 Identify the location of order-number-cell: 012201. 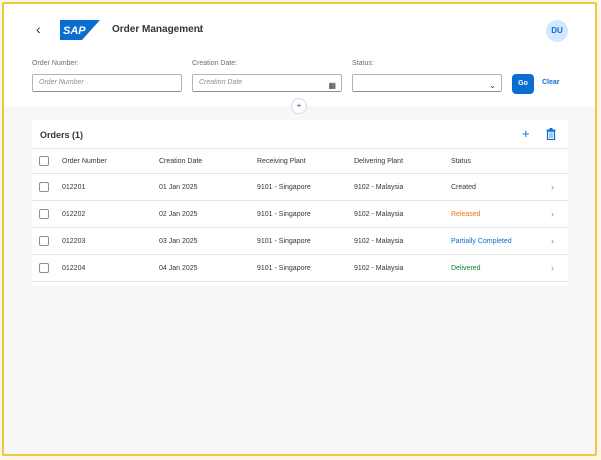
(74, 187).